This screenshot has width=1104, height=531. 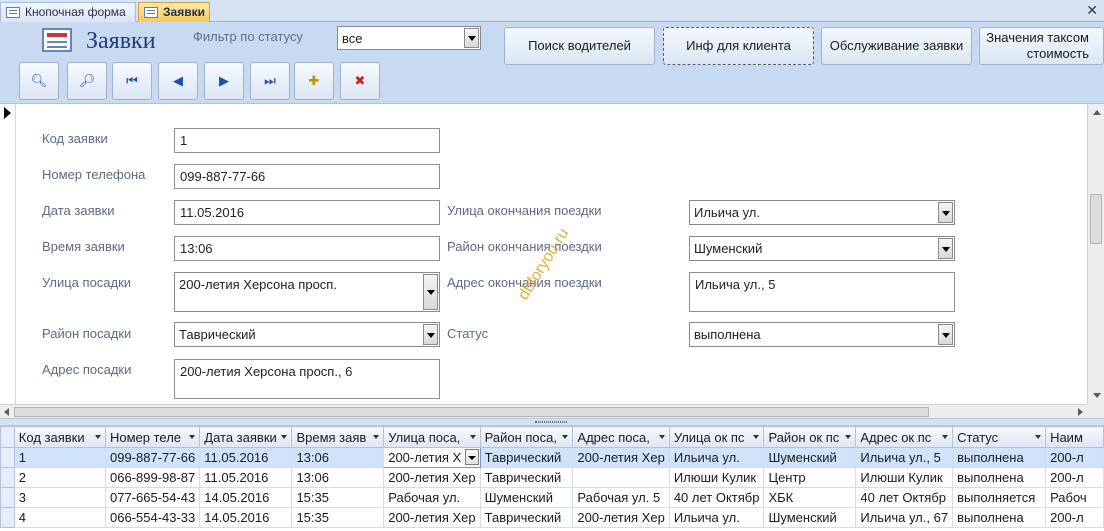 What do you see at coordinates (6, 412) in the screenshot?
I see `scroll-left-icon` at bounding box center [6, 412].